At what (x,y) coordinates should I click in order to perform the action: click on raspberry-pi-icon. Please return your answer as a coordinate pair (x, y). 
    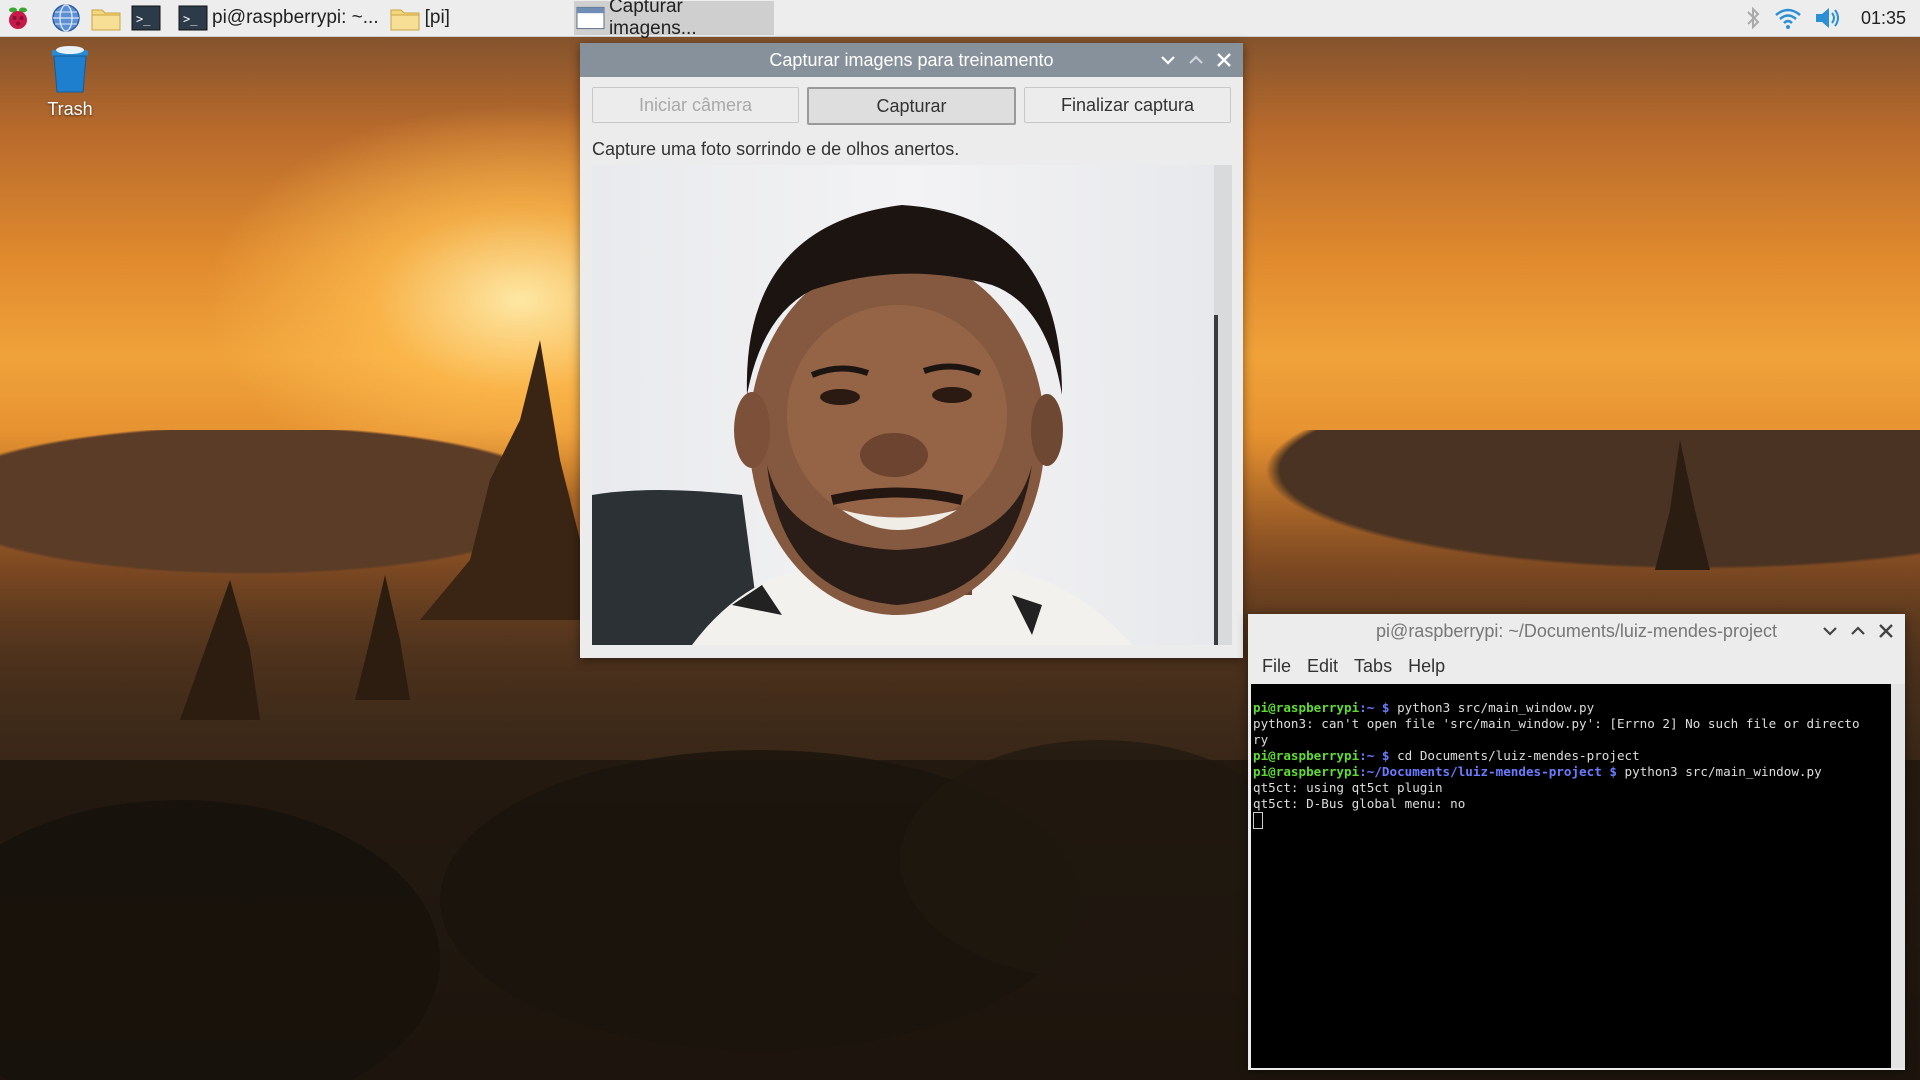
    Looking at the image, I should click on (18, 18).